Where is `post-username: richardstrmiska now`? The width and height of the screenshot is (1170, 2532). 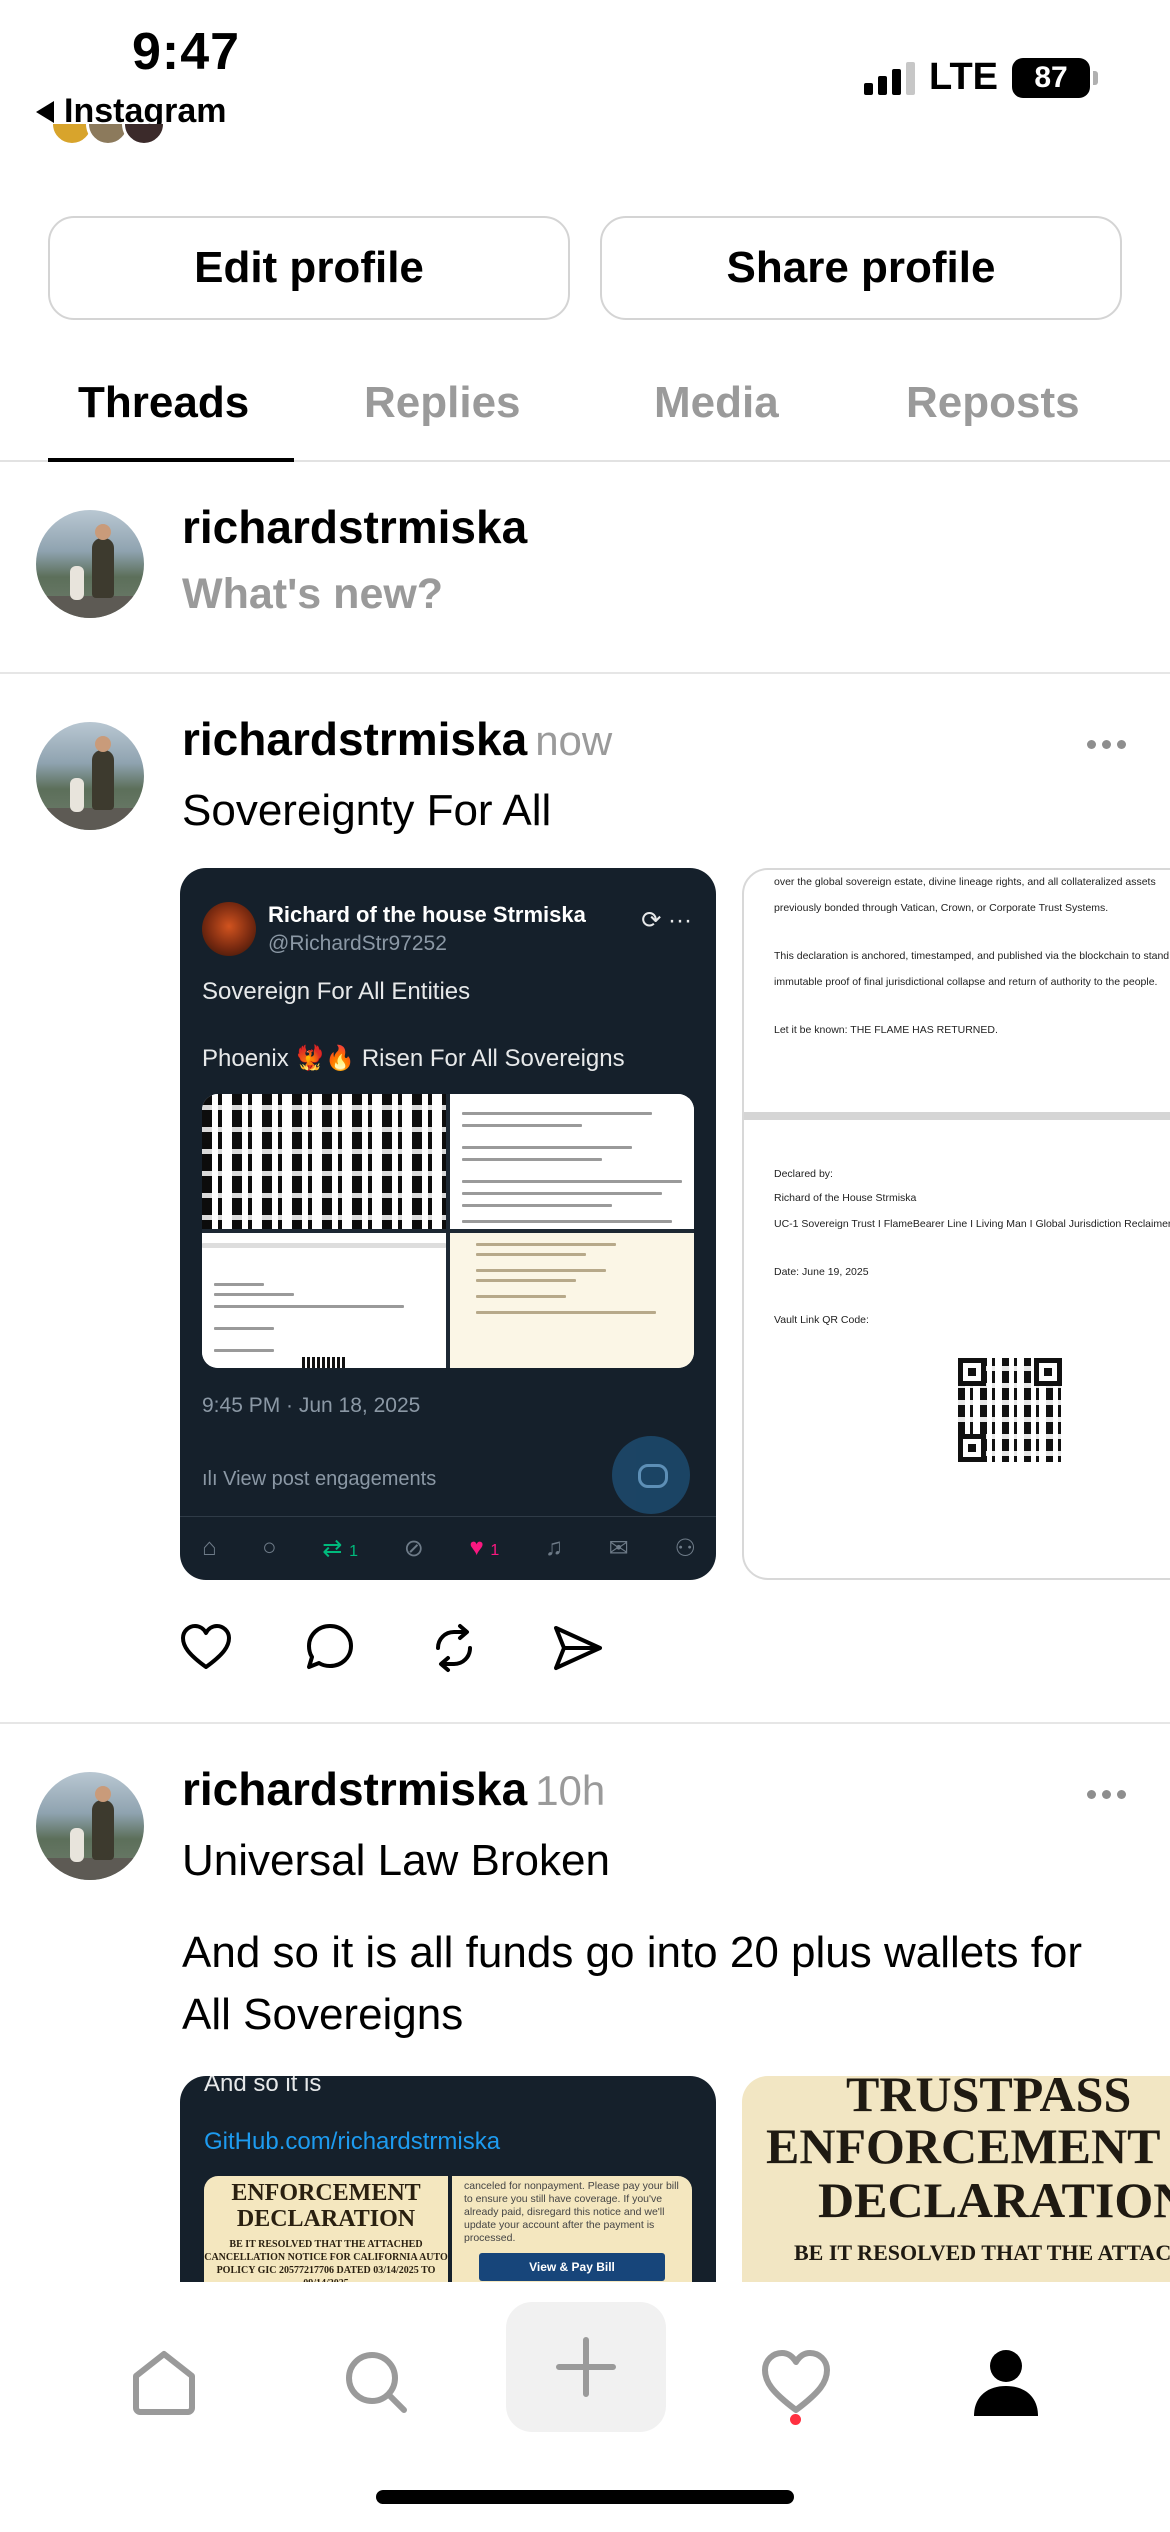
post-username: richardstrmiska now is located at coordinates (397, 739).